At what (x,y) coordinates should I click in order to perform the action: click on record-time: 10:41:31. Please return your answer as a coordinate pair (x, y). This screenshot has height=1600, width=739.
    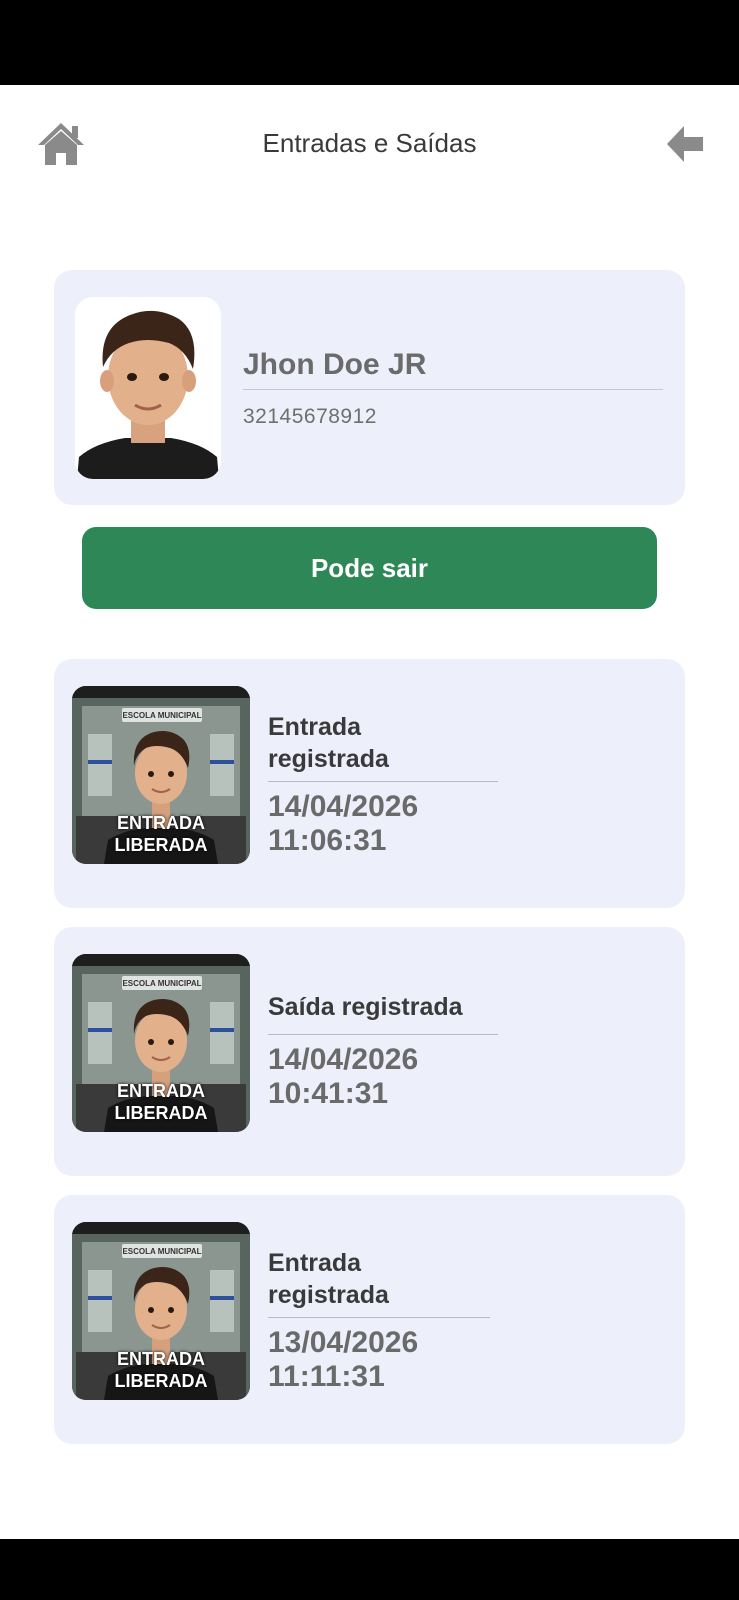
    Looking at the image, I should click on (328, 1093).